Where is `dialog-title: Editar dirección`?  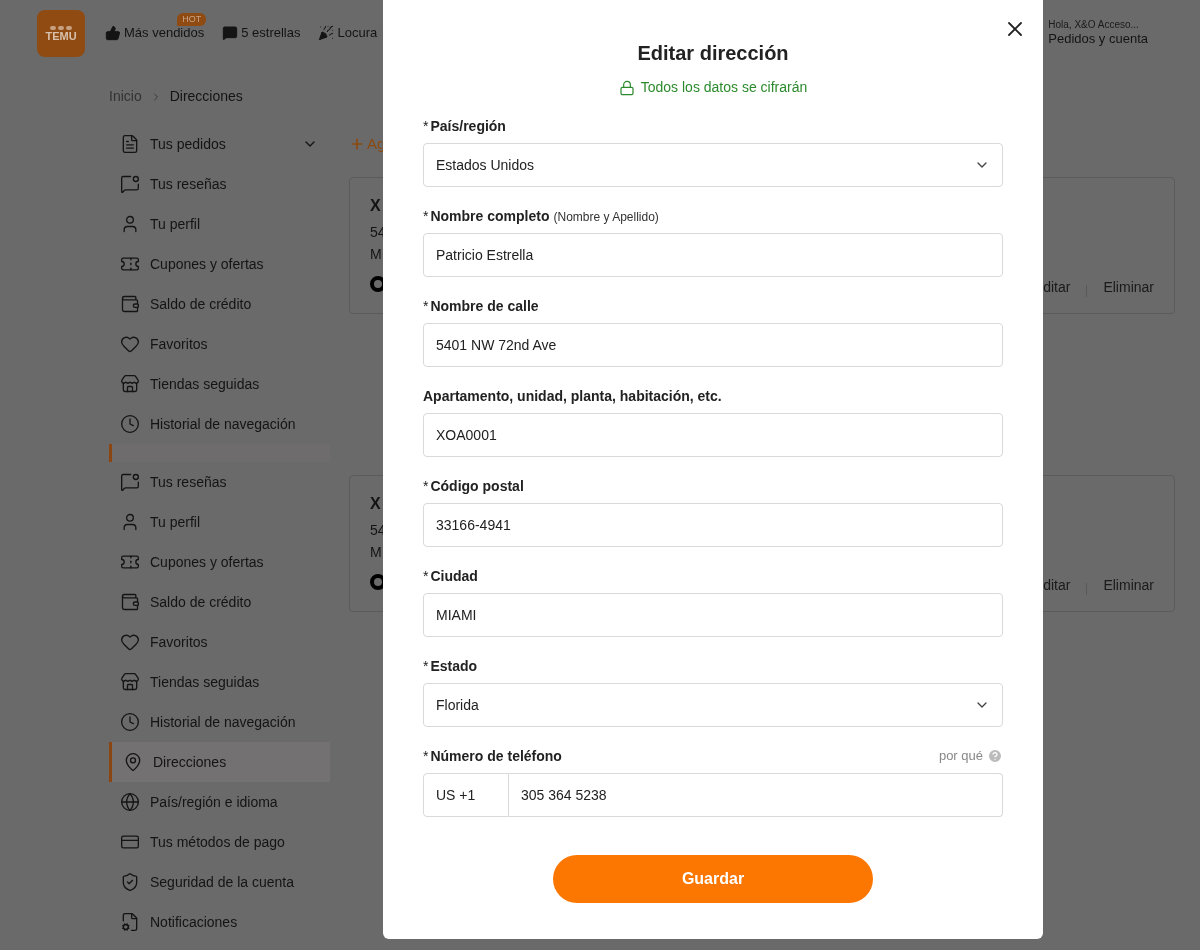
dialog-title: Editar dirección is located at coordinates (713, 53).